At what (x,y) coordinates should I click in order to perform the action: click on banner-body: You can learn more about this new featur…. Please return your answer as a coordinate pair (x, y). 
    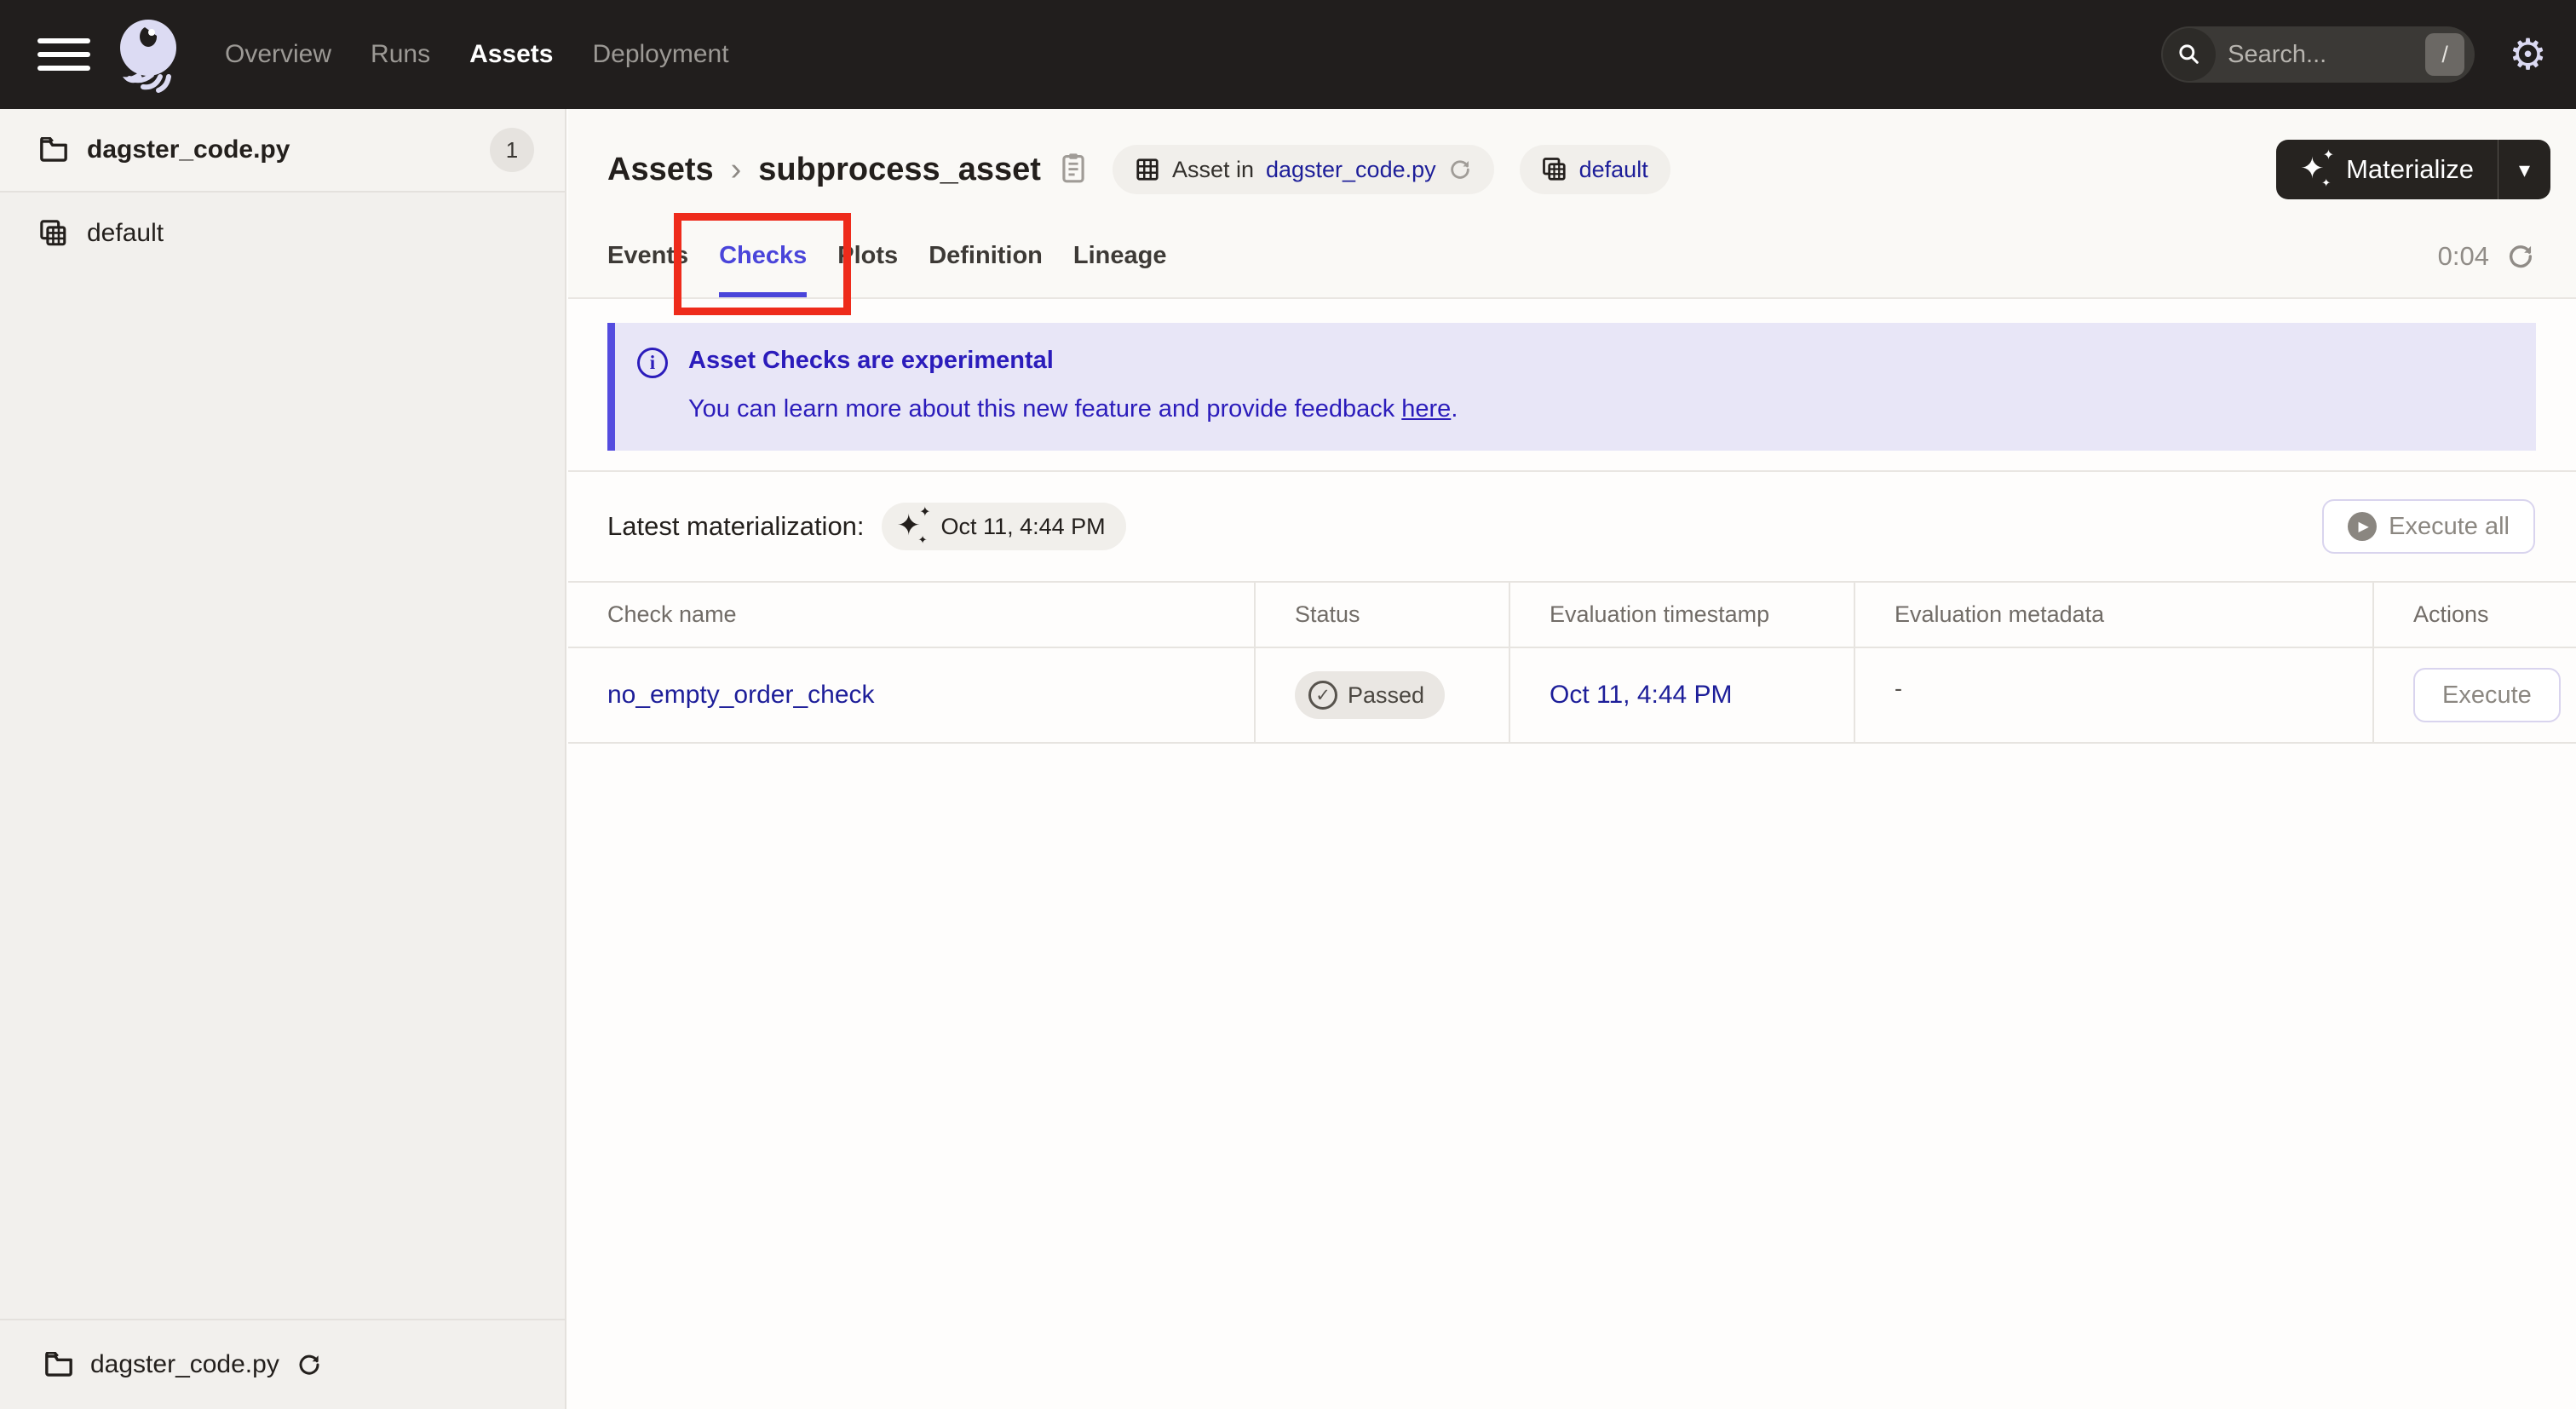
    Looking at the image, I should click on (1073, 409).